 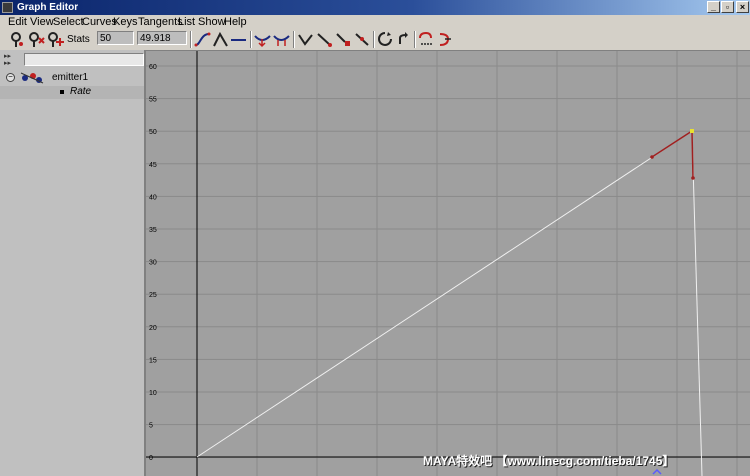 What do you see at coordinates (84, 59) in the screenshot?
I see `outliner-filter-input` at bounding box center [84, 59].